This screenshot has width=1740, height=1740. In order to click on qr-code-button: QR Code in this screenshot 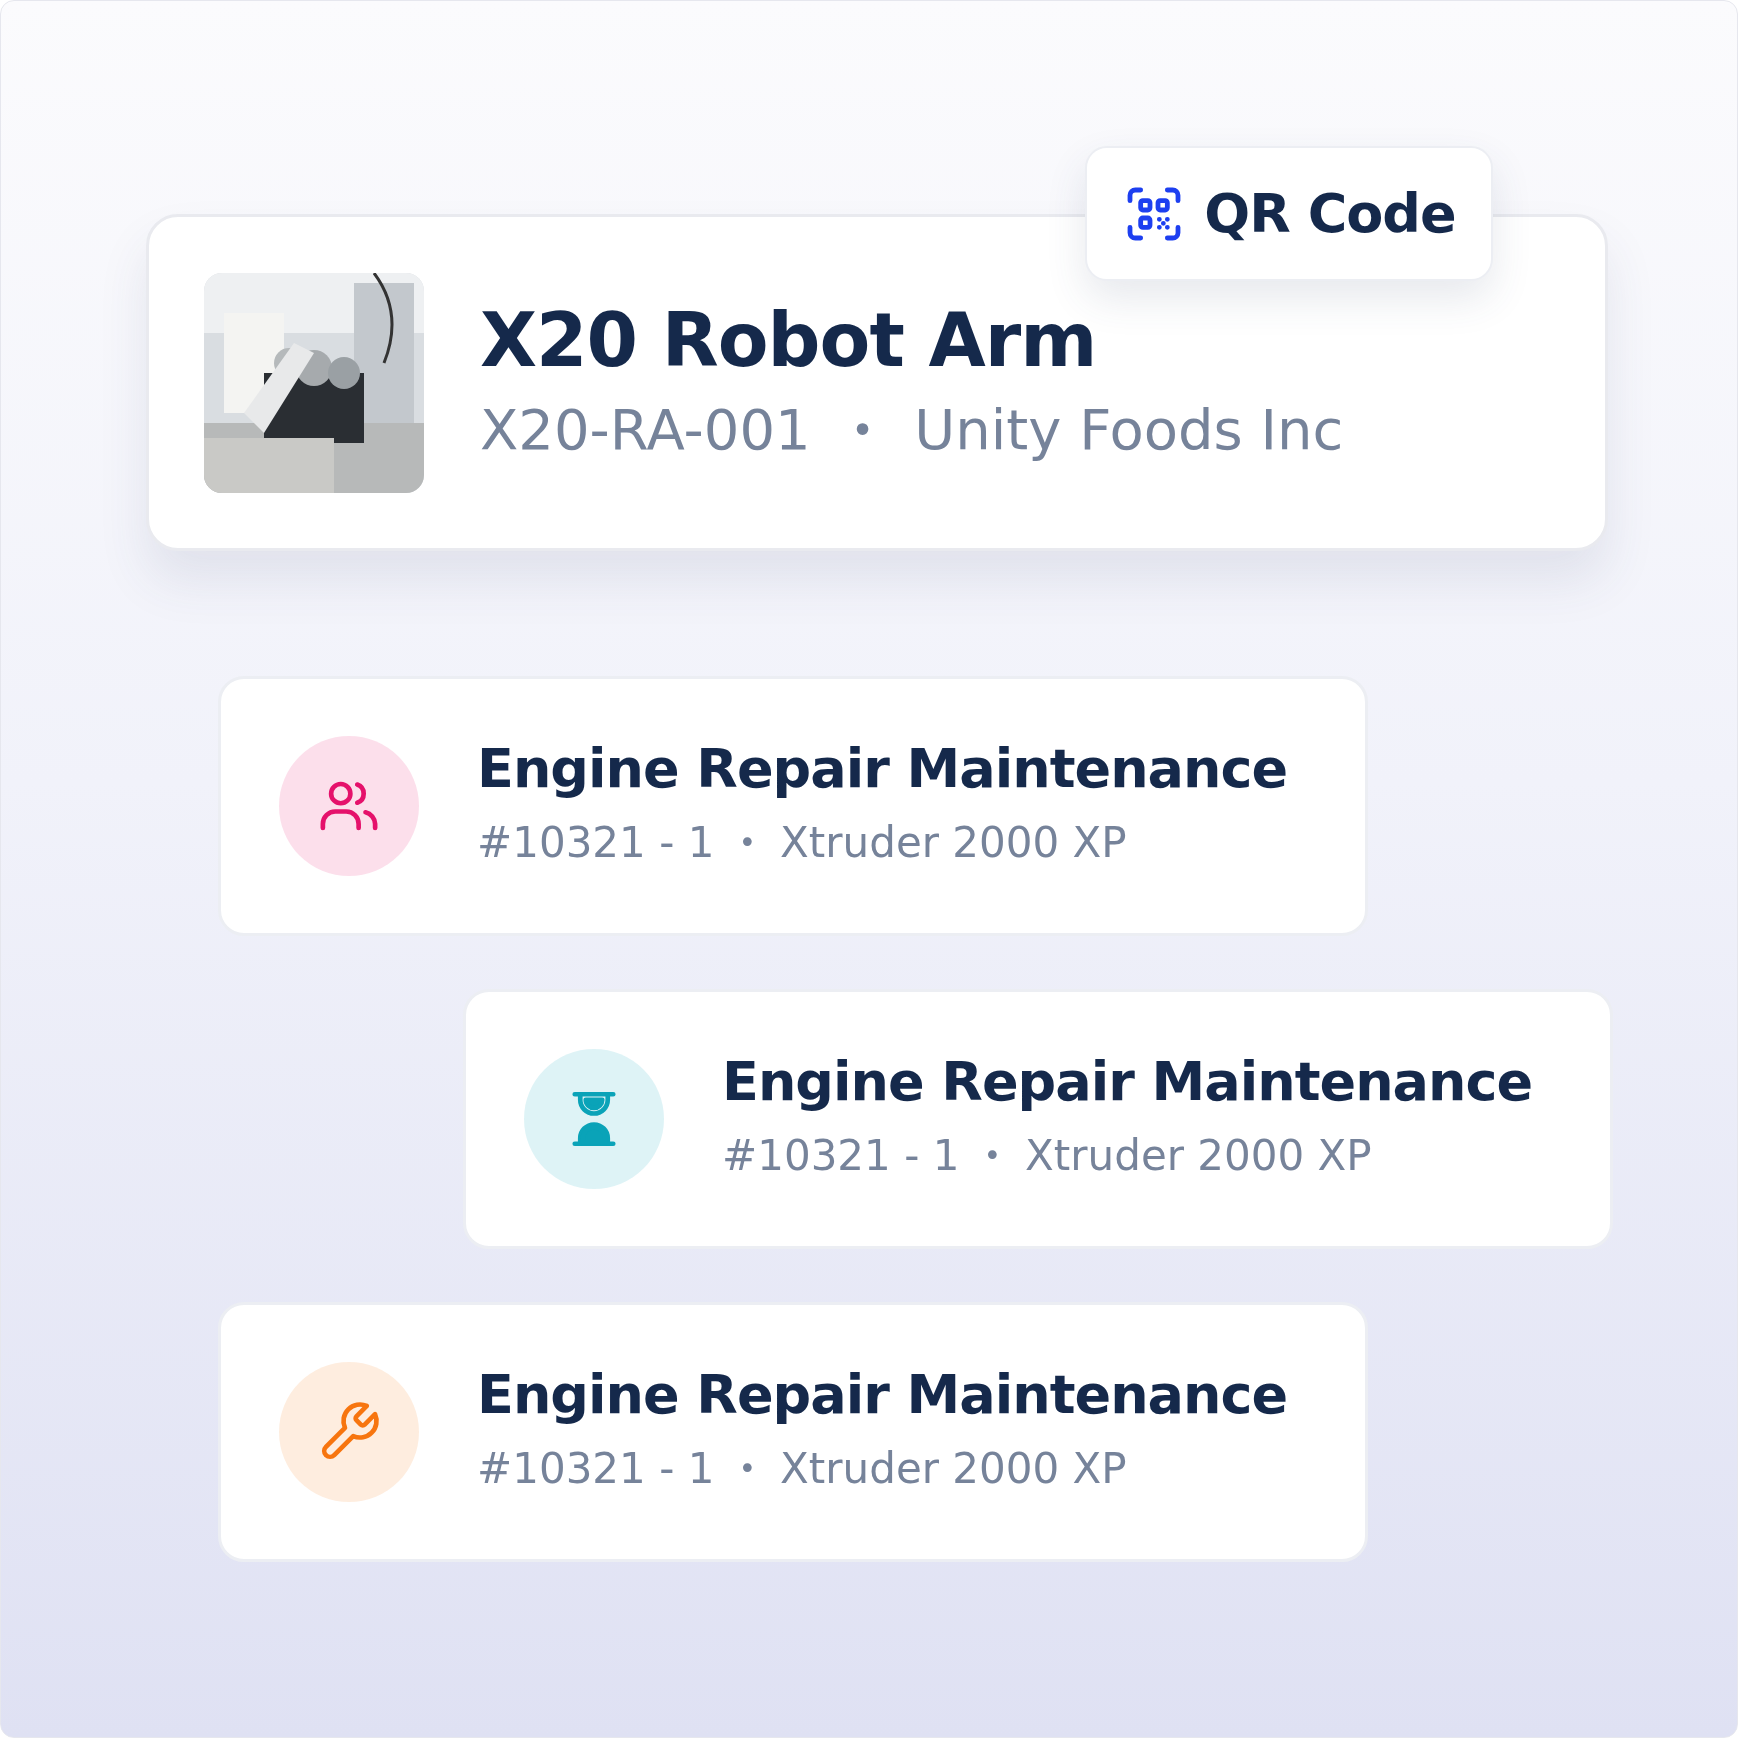, I will do `click(1289, 213)`.